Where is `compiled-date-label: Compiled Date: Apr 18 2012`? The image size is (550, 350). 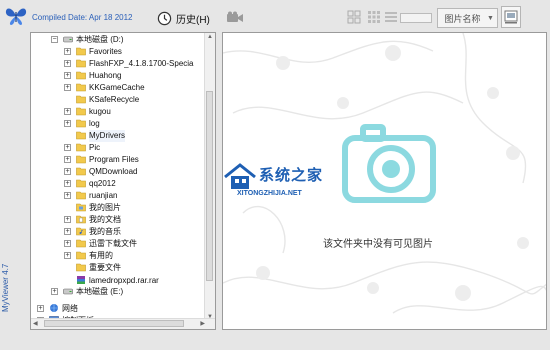 compiled-date-label: Compiled Date: Apr 18 2012 is located at coordinates (82, 17).